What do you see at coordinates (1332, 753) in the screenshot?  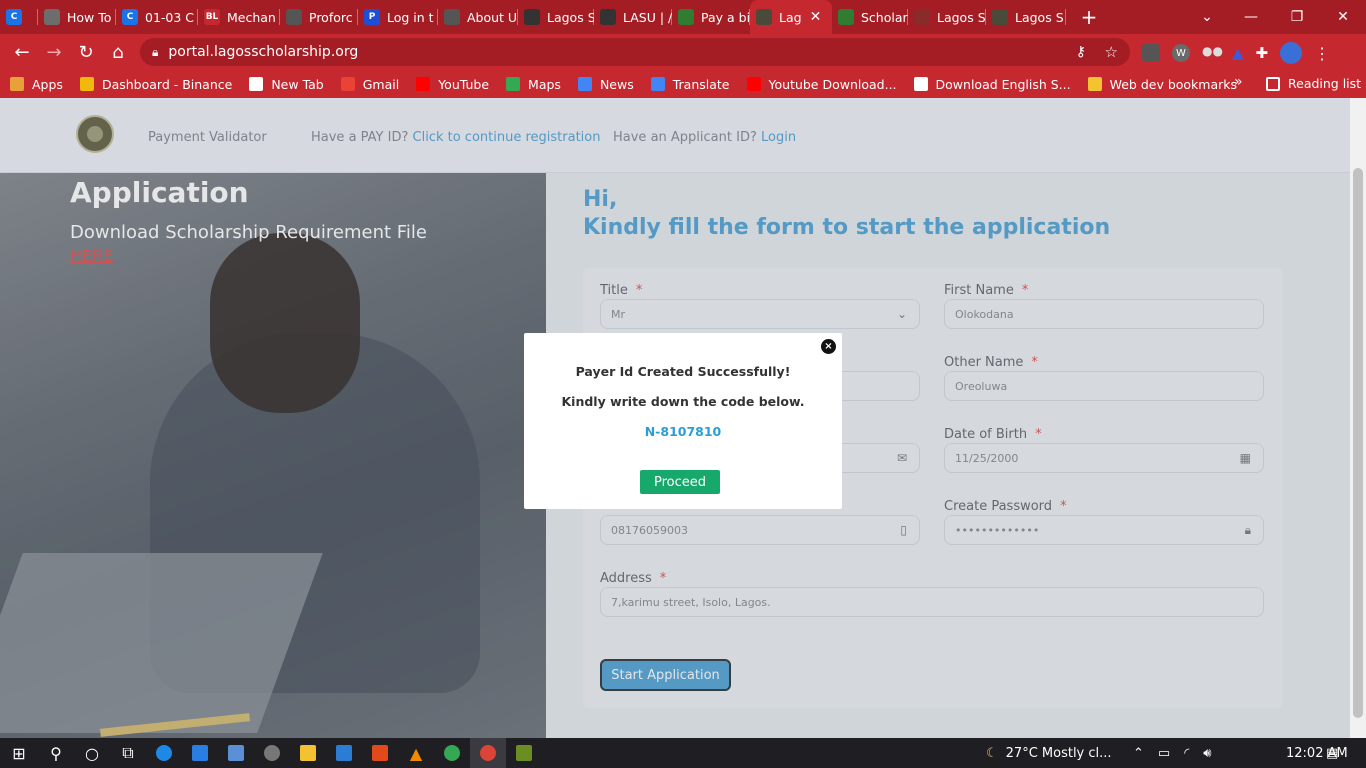 I see `notifications-icon: ▤` at bounding box center [1332, 753].